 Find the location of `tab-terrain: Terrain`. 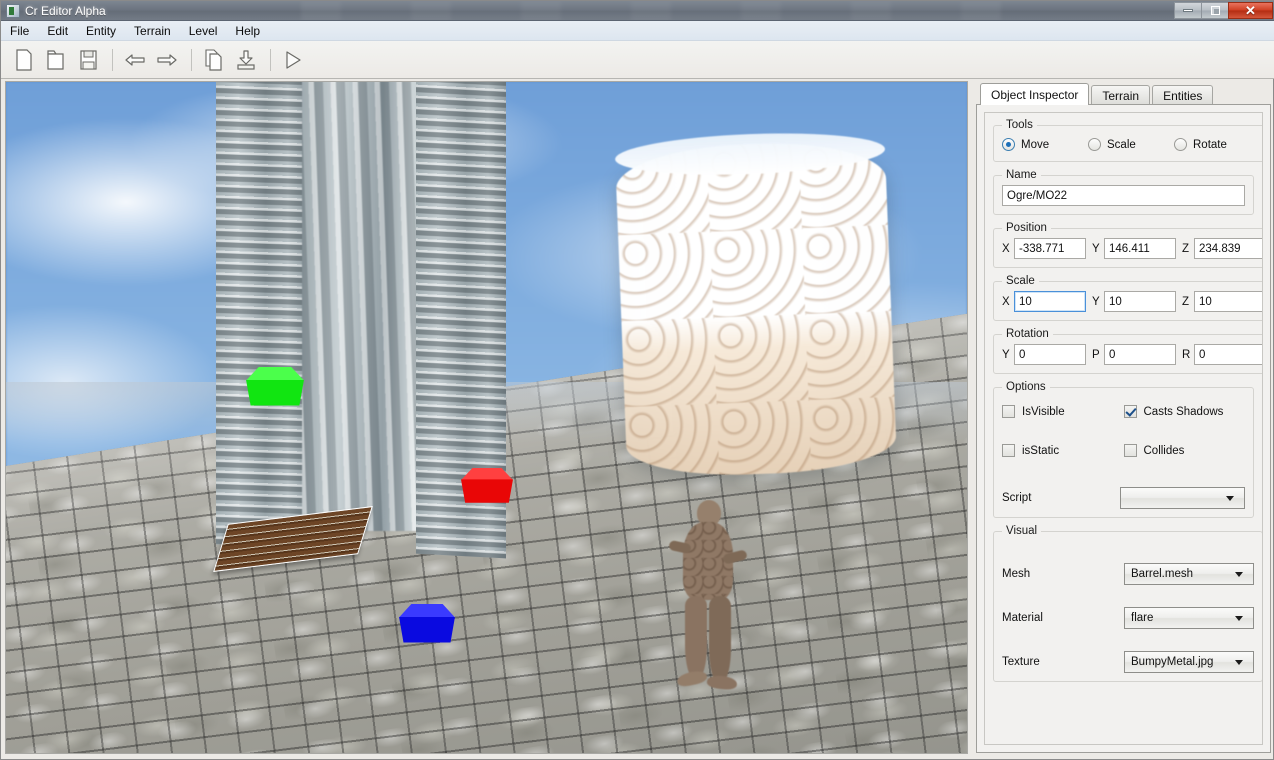

tab-terrain: Terrain is located at coordinates (1121, 95).